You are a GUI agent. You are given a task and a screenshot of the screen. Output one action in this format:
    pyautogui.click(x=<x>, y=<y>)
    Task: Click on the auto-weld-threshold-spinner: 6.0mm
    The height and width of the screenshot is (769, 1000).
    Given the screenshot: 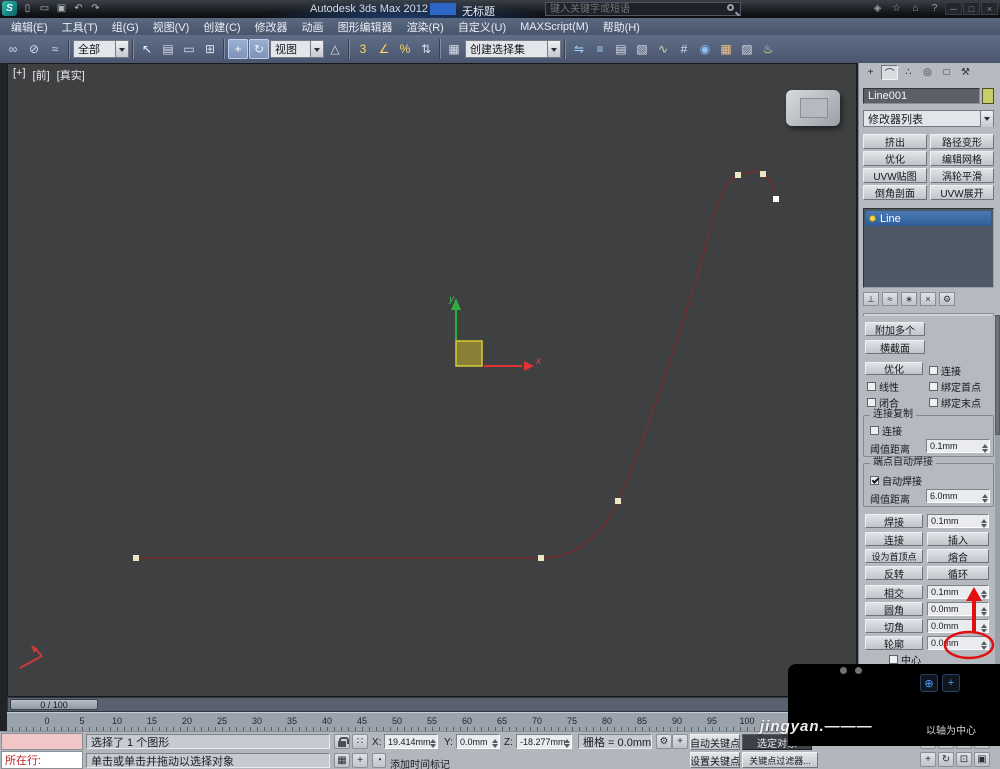 What is the action you would take?
    pyautogui.click(x=958, y=496)
    